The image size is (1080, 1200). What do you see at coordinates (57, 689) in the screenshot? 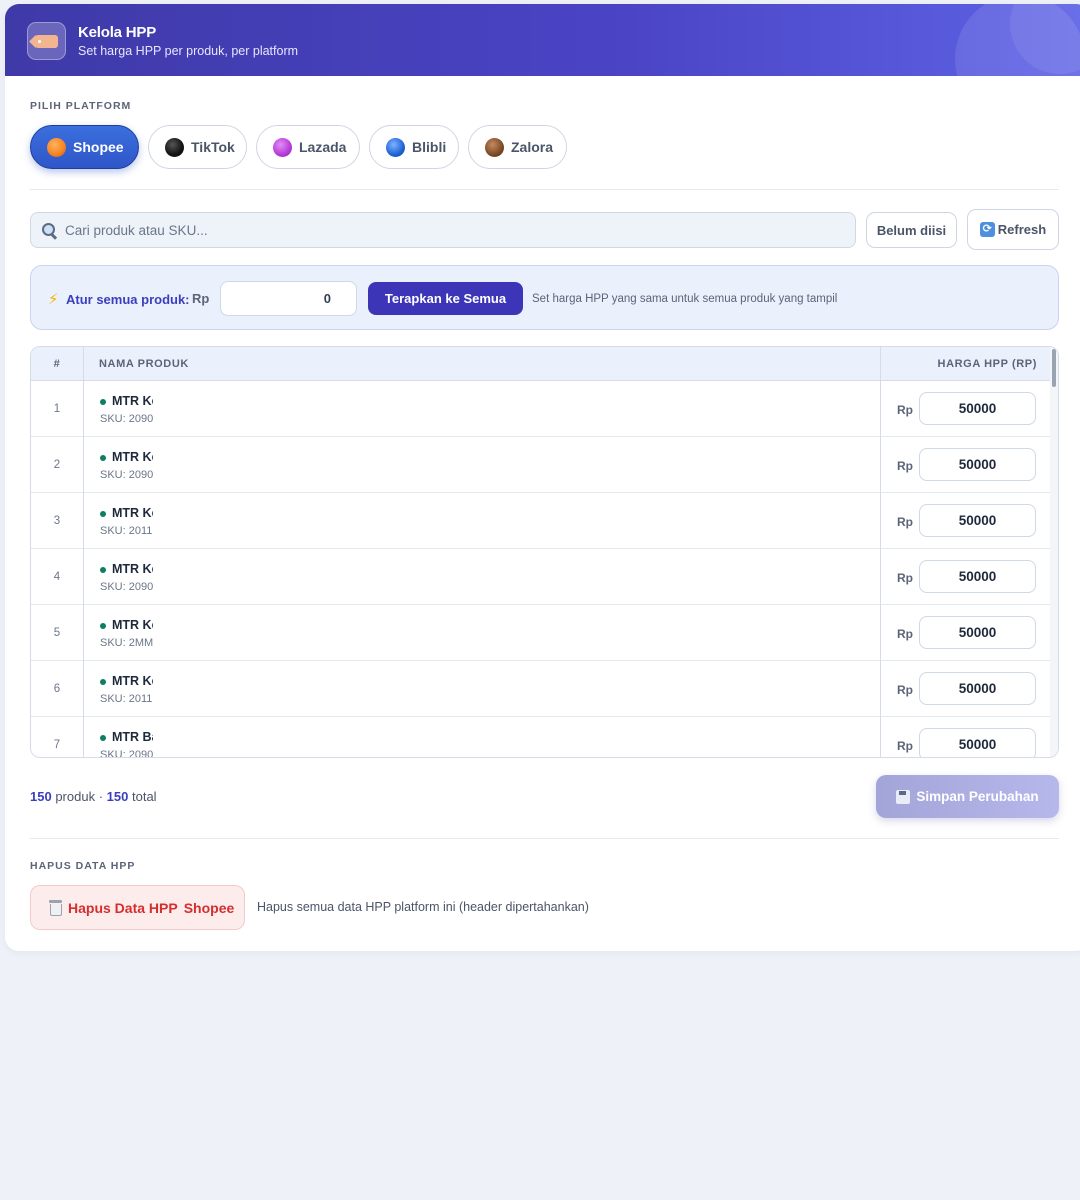
I see `row-number: 6` at bounding box center [57, 689].